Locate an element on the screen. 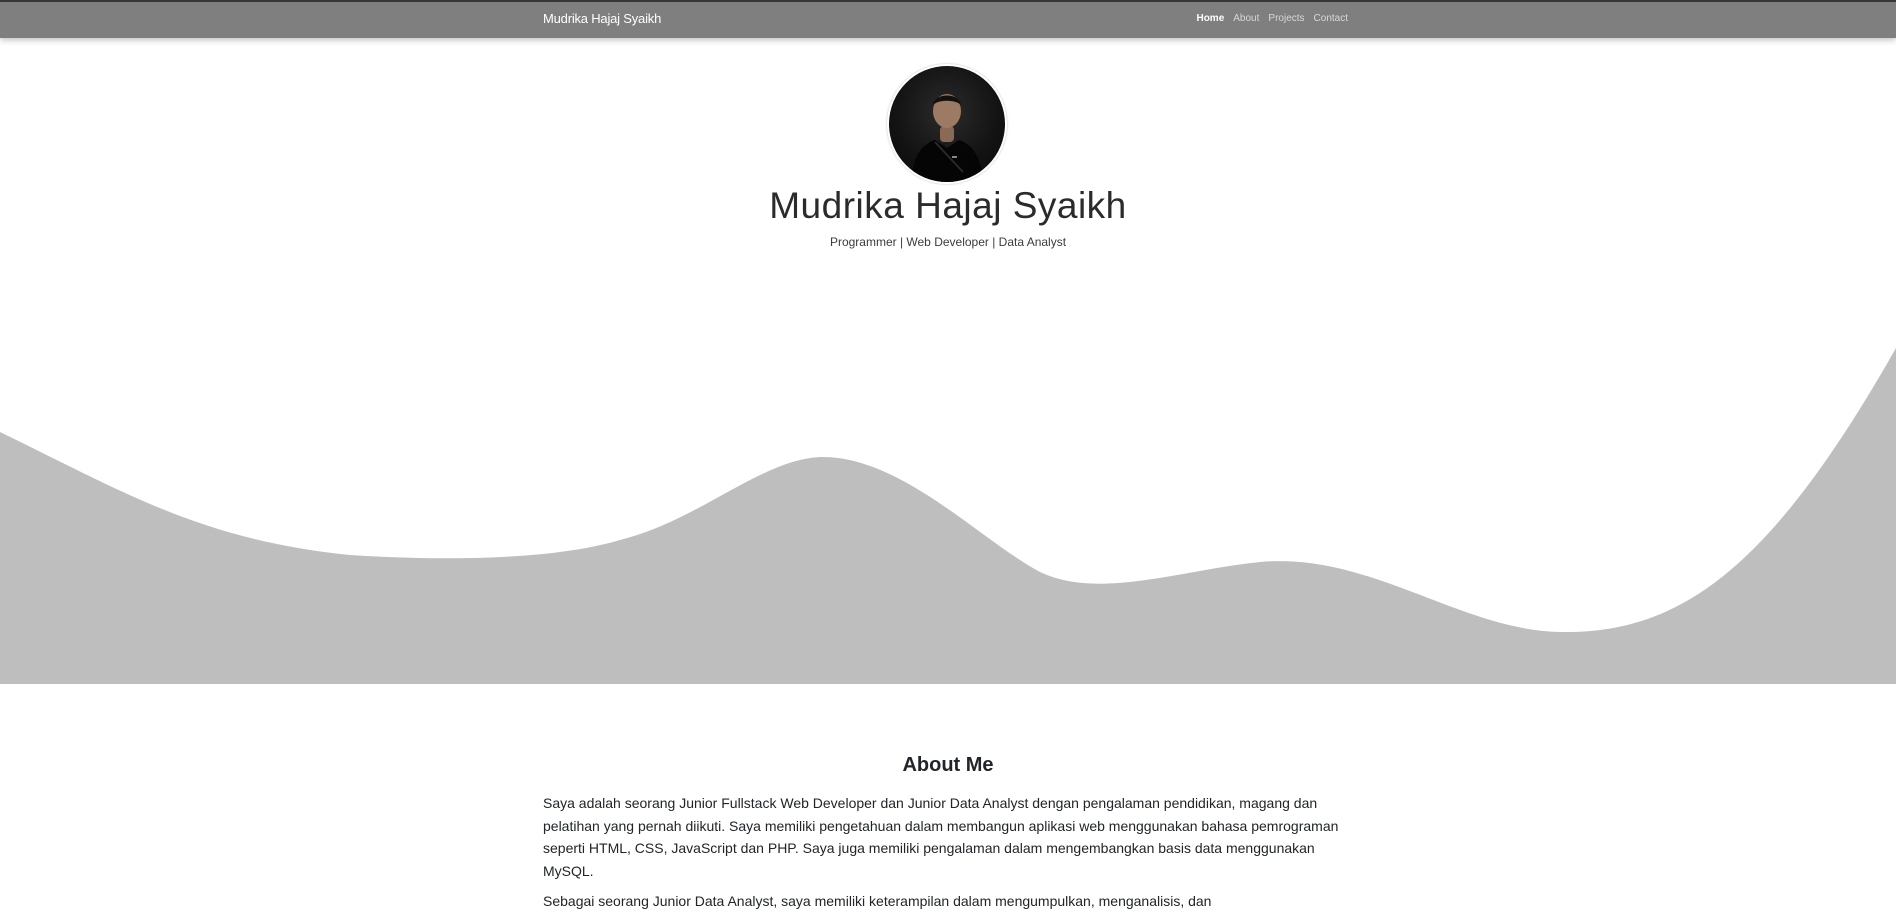 The height and width of the screenshot is (921, 1896). person-silhouette-icon is located at coordinates (947, 138).